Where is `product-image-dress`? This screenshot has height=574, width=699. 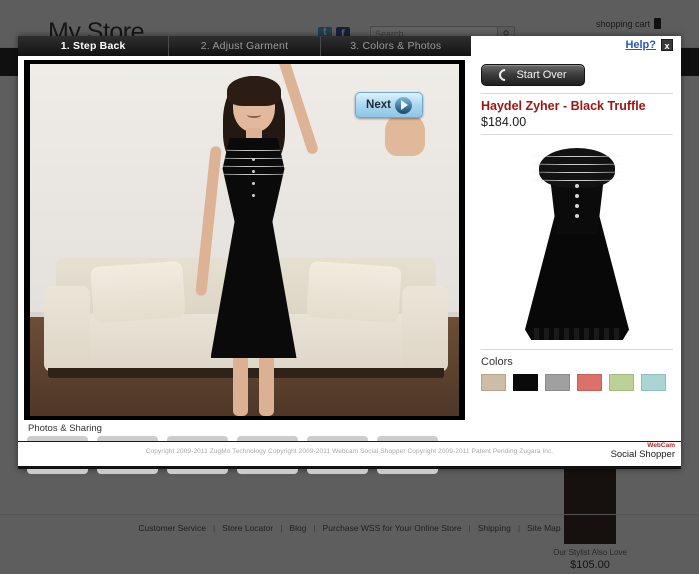 product-image-dress is located at coordinates (577, 242).